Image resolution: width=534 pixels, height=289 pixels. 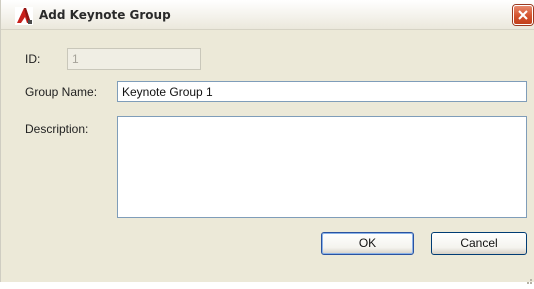 What do you see at coordinates (105, 15) in the screenshot?
I see `dialog-title: Add Keynote Group` at bounding box center [105, 15].